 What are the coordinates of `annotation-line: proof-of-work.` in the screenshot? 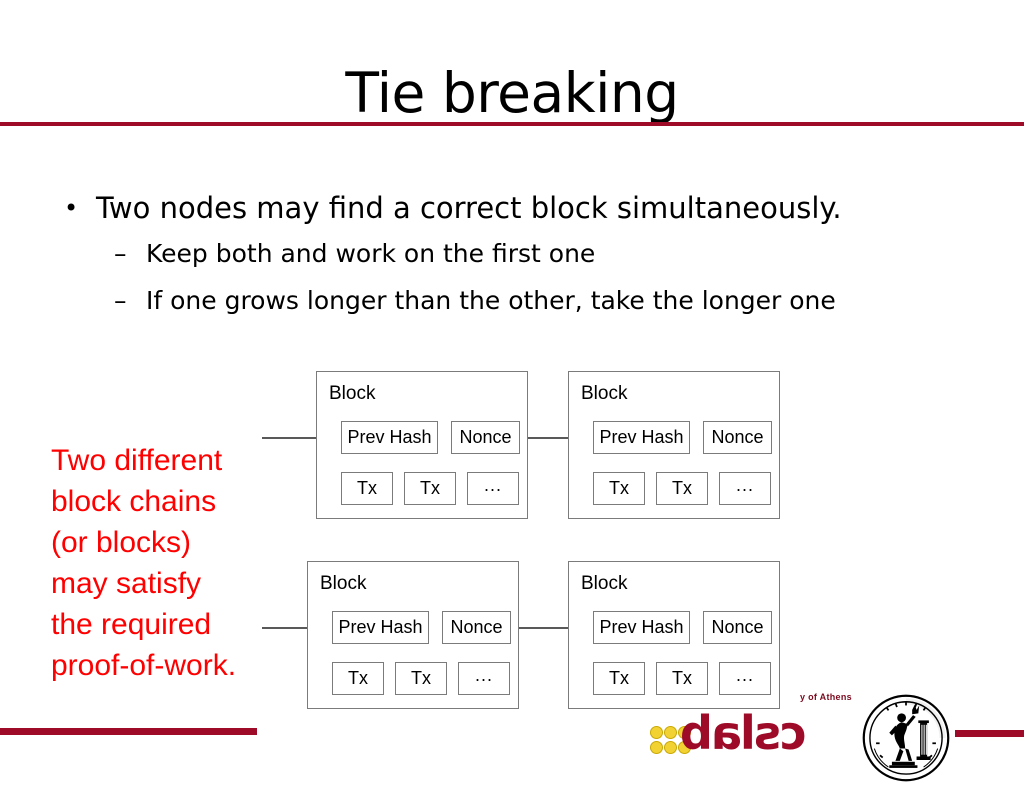 It's located at (144, 665).